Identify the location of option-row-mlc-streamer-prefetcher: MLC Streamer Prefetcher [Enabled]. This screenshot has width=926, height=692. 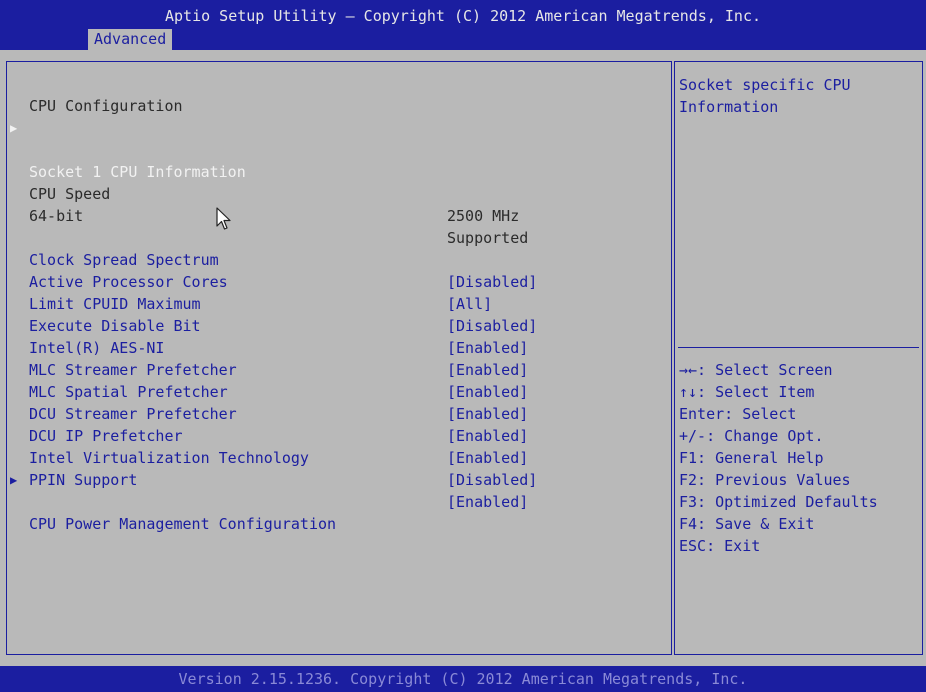
(267, 369).